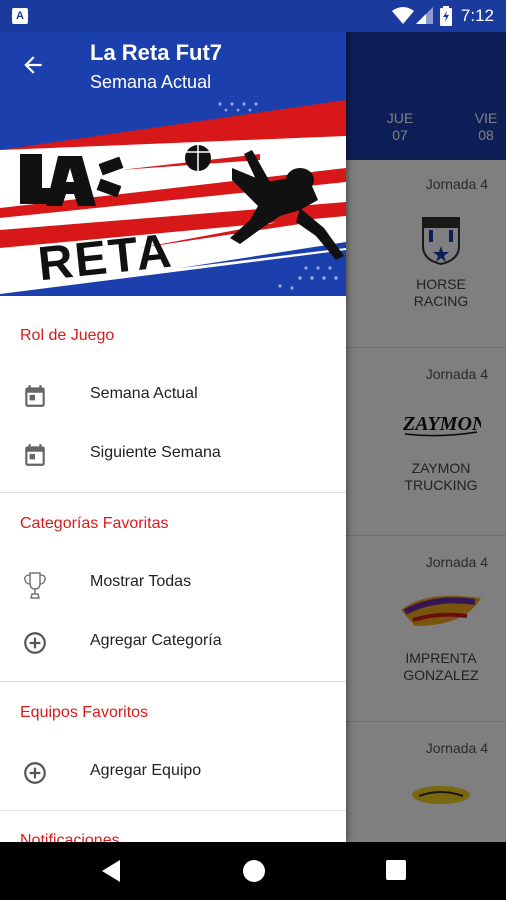  I want to click on battery-icon, so click(446, 16).